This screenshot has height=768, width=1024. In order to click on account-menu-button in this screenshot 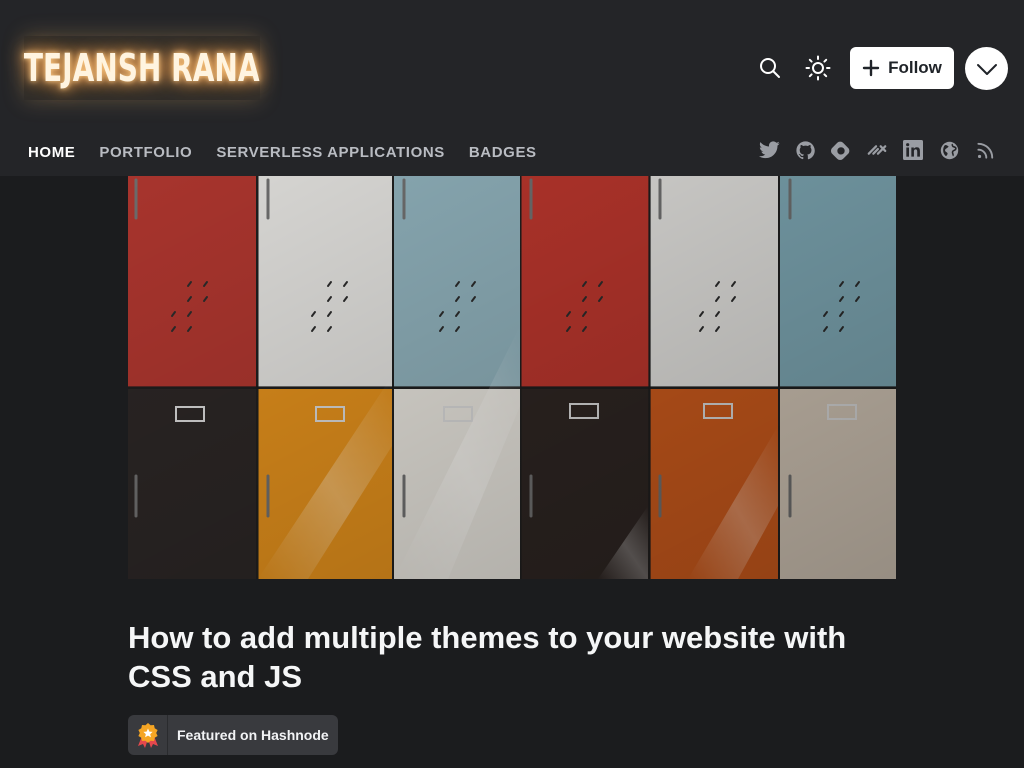, I will do `click(986, 68)`.